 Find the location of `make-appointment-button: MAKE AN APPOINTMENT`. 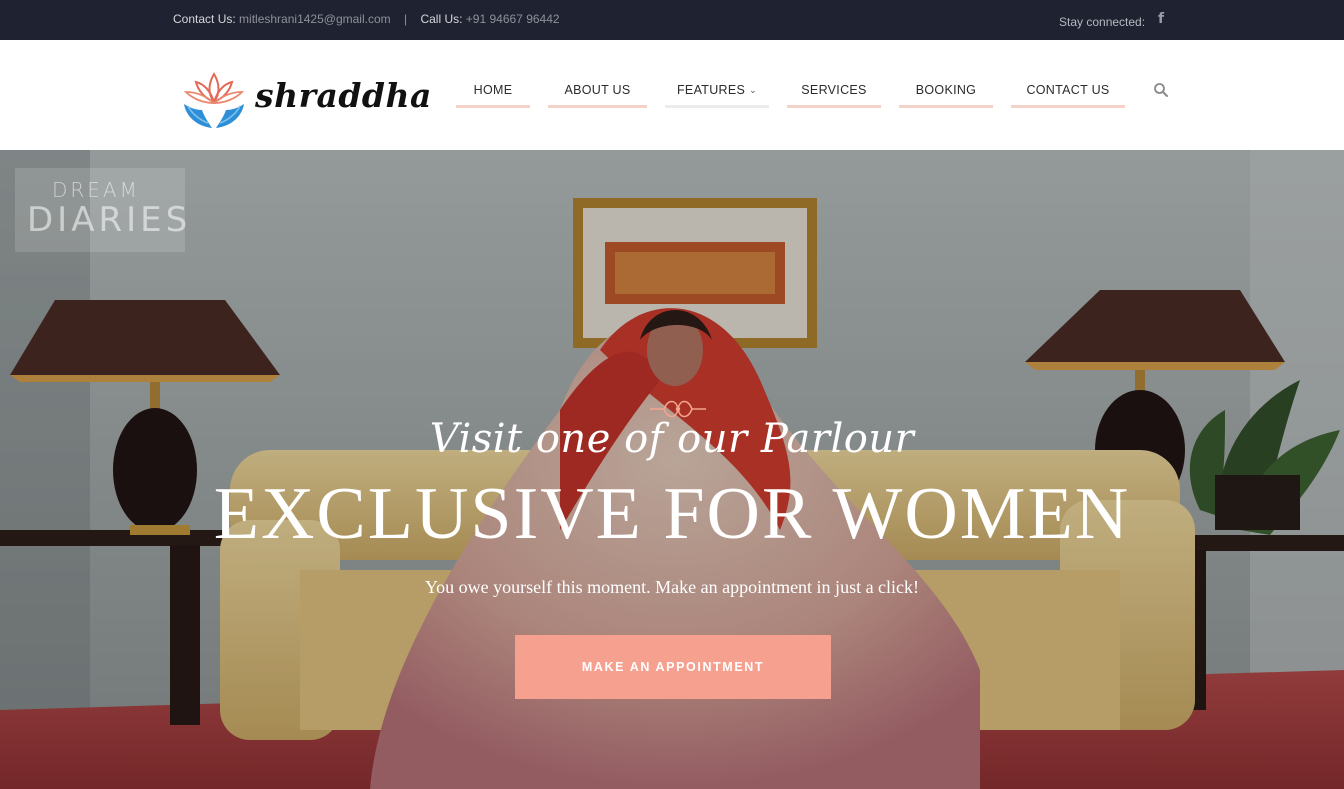

make-appointment-button: MAKE AN APPOINTMENT is located at coordinates (673, 667).